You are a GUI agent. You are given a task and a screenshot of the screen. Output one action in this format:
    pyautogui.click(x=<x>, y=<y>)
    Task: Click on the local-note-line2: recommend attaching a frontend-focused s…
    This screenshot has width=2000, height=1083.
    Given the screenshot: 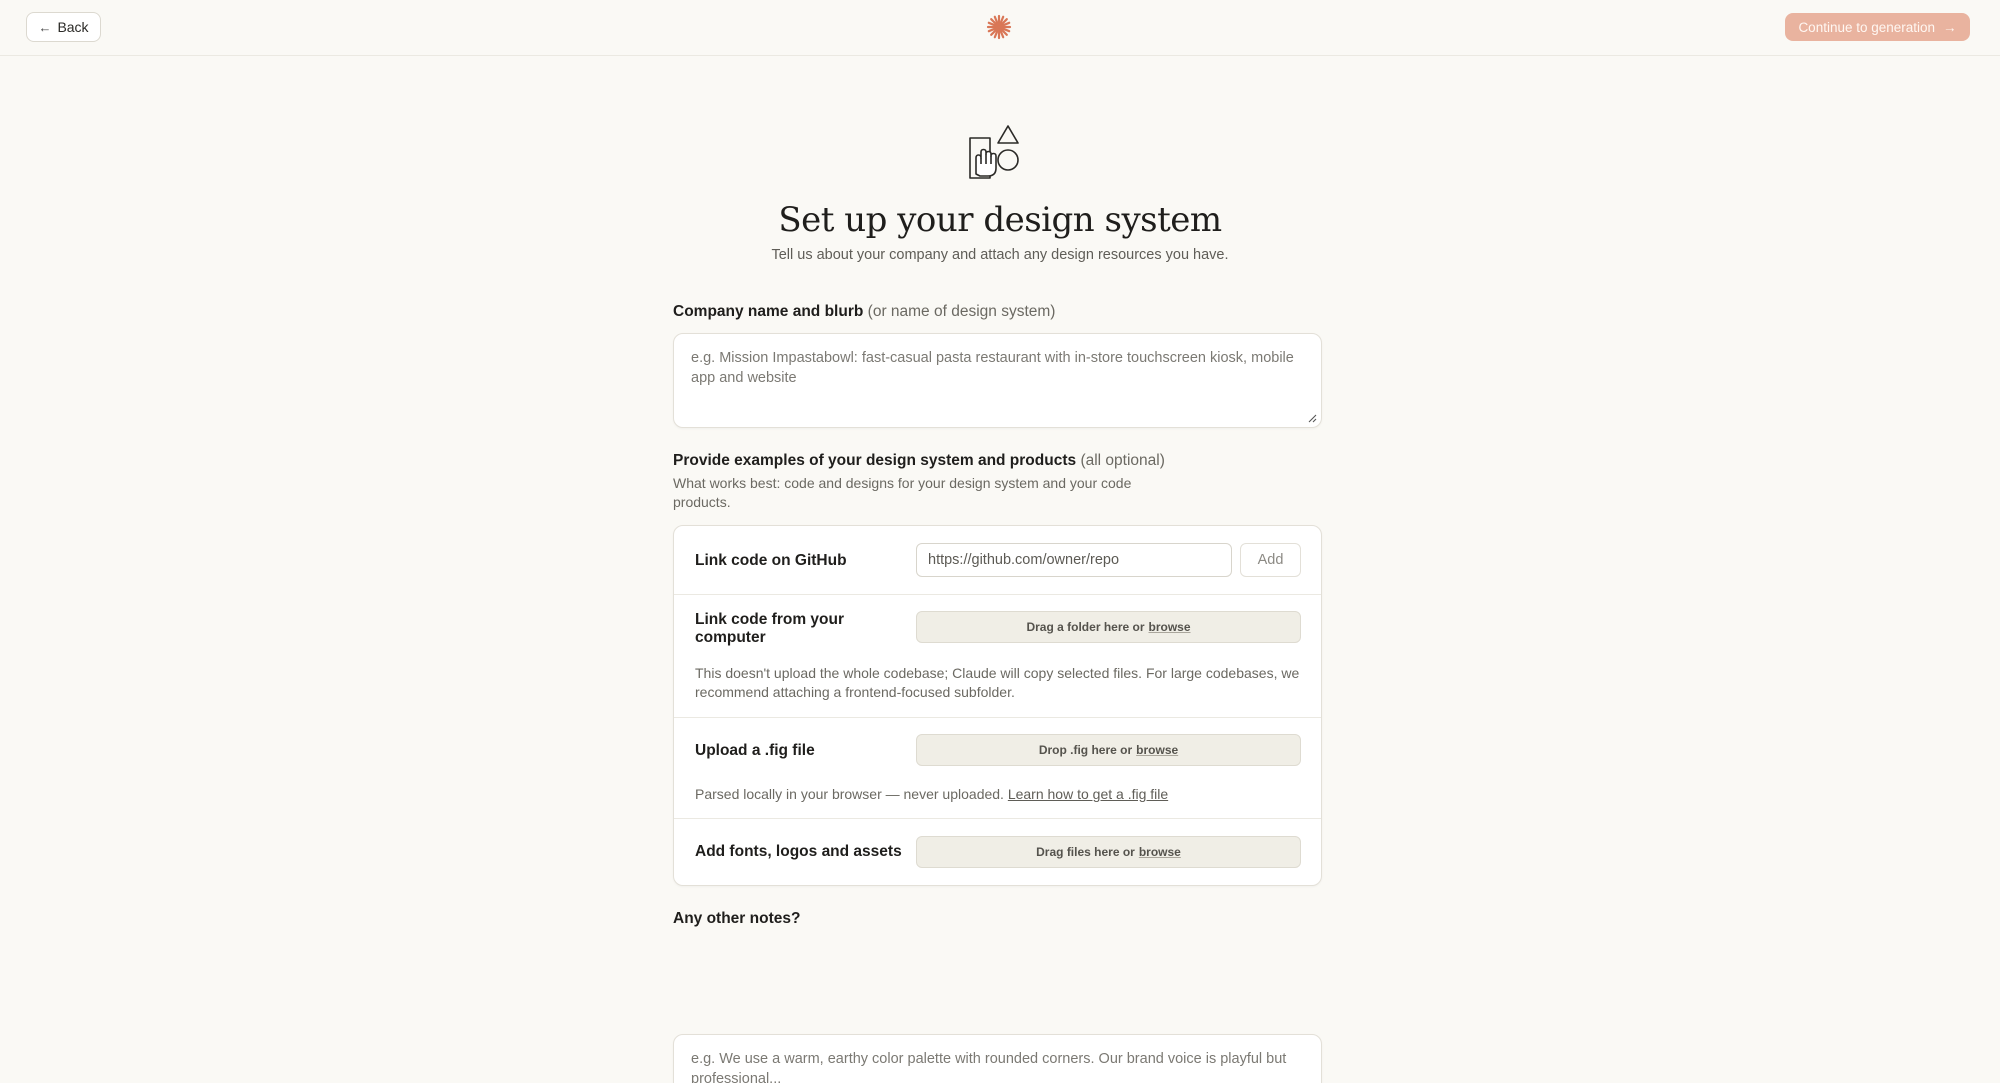 What is the action you would take?
    pyautogui.click(x=855, y=692)
    